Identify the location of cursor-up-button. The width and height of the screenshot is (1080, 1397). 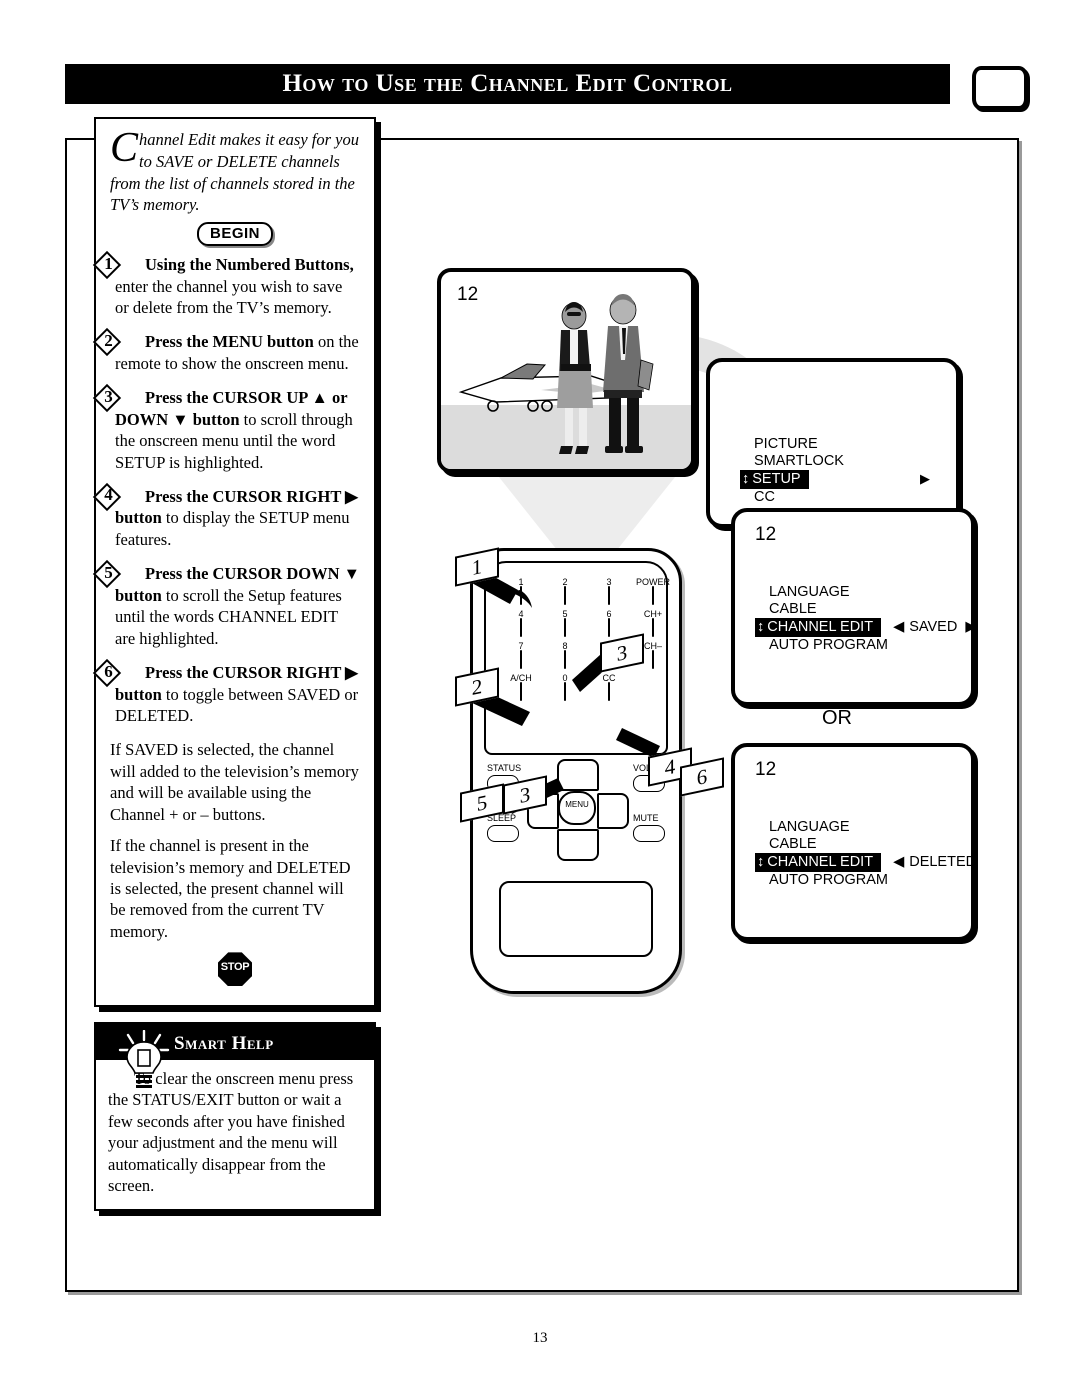
(578, 775).